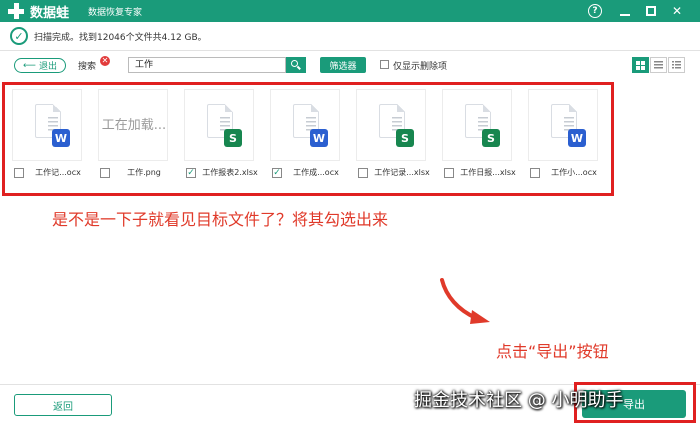 This screenshot has width=700, height=427. Describe the element at coordinates (350, 50) in the screenshot. I see `divider` at that location.